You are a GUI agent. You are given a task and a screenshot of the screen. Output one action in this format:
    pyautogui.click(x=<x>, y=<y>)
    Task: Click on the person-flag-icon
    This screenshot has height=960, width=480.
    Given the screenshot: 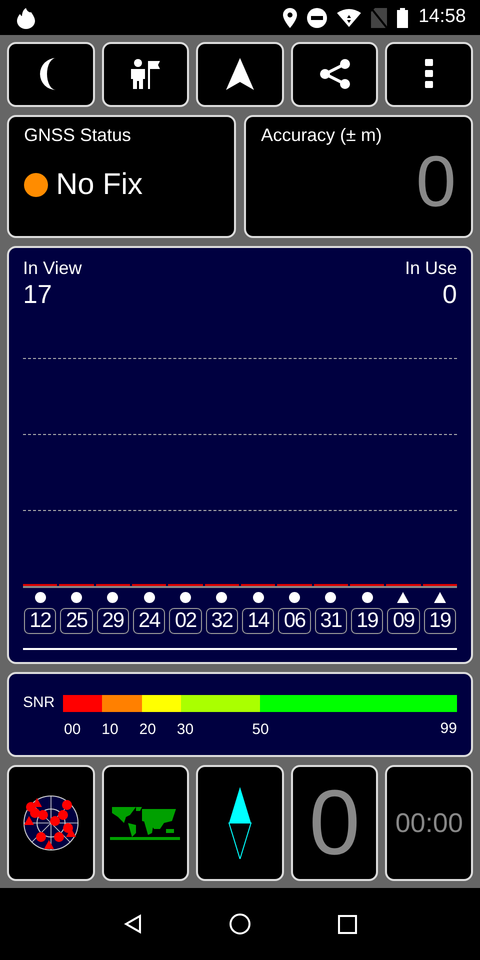 What is the action you would take?
    pyautogui.click(x=145, y=74)
    